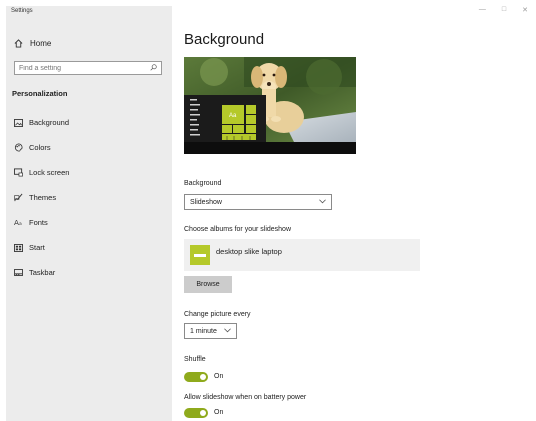 The image size is (536, 421). I want to click on change-picture-select: 1 minute, so click(210, 331).